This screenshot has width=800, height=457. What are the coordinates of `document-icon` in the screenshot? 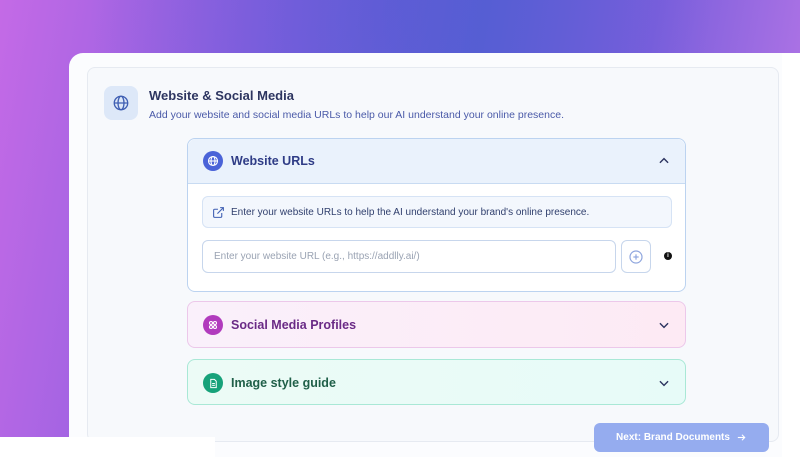 It's located at (213, 383).